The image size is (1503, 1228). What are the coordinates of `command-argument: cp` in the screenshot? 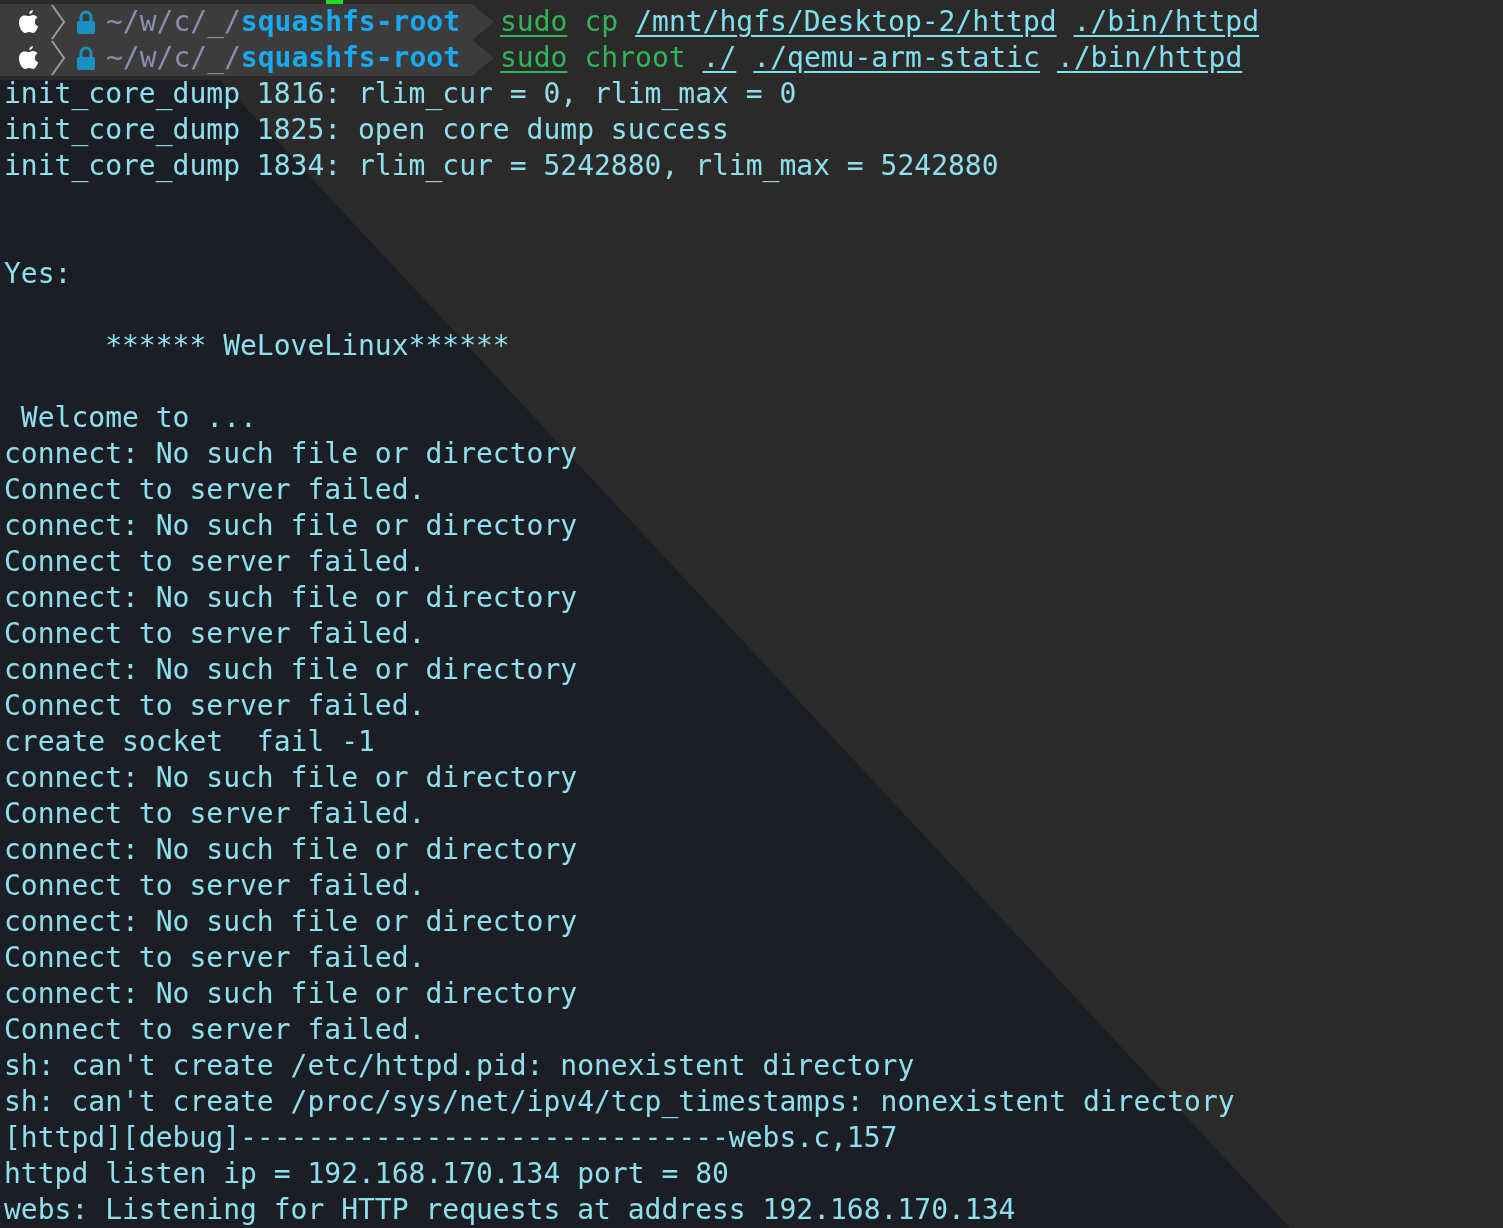 It's located at (601, 22).